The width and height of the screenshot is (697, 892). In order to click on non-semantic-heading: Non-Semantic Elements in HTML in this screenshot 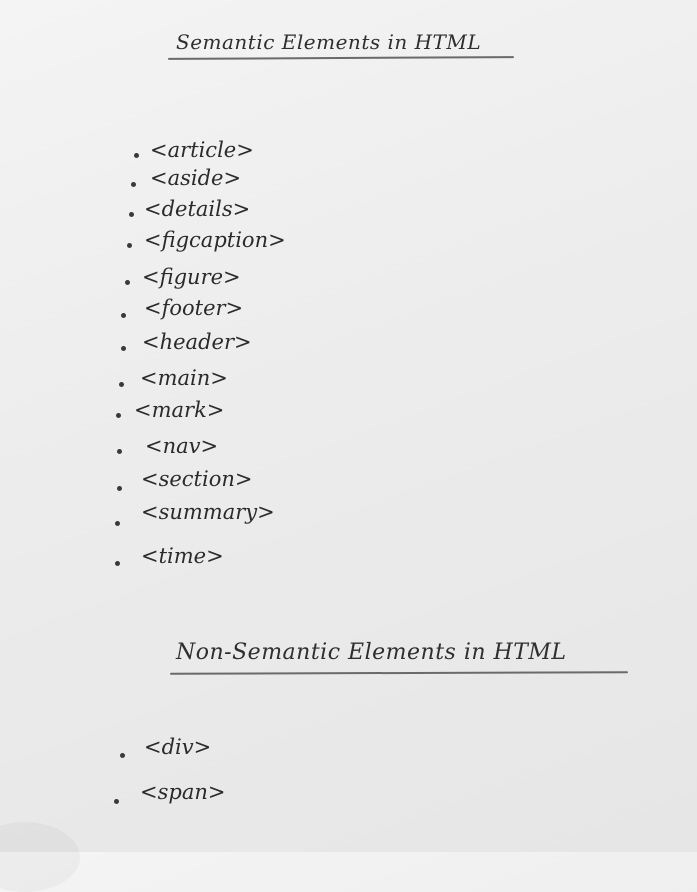, I will do `click(371, 652)`.